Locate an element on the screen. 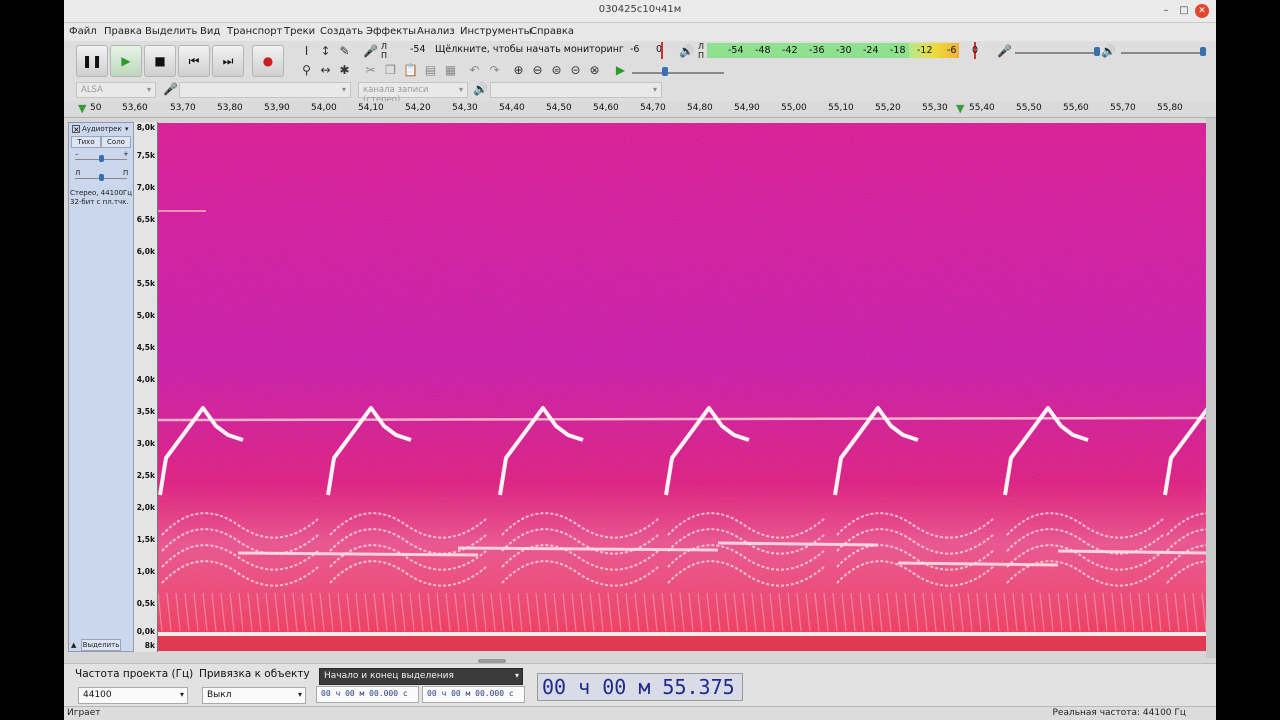  gain-plus-label: + is located at coordinates (126, 154).